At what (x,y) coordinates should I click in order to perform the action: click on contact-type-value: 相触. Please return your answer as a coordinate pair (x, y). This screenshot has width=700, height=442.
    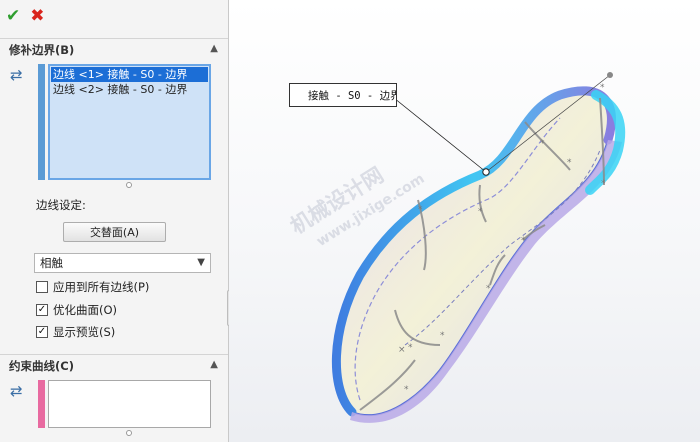
    Looking at the image, I should click on (51, 263).